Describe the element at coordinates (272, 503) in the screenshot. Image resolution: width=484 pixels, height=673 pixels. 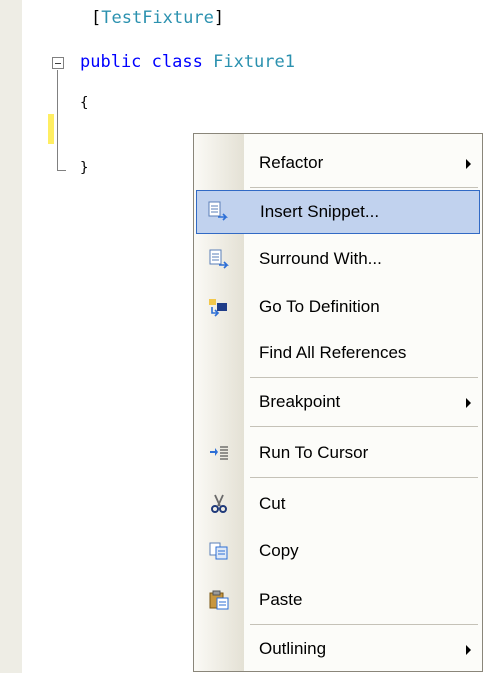
I see `menu-item-label: Cut` at that location.